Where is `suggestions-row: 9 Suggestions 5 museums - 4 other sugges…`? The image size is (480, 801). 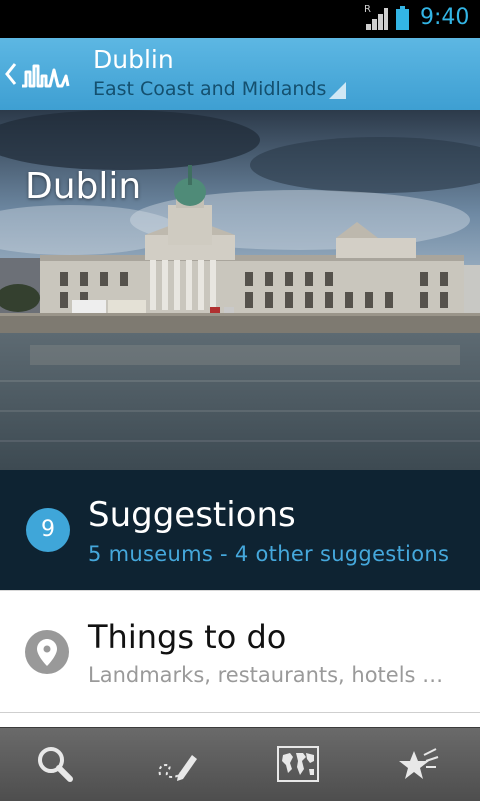 suggestions-row: 9 Suggestions 5 museums - 4 other sugges… is located at coordinates (240, 530).